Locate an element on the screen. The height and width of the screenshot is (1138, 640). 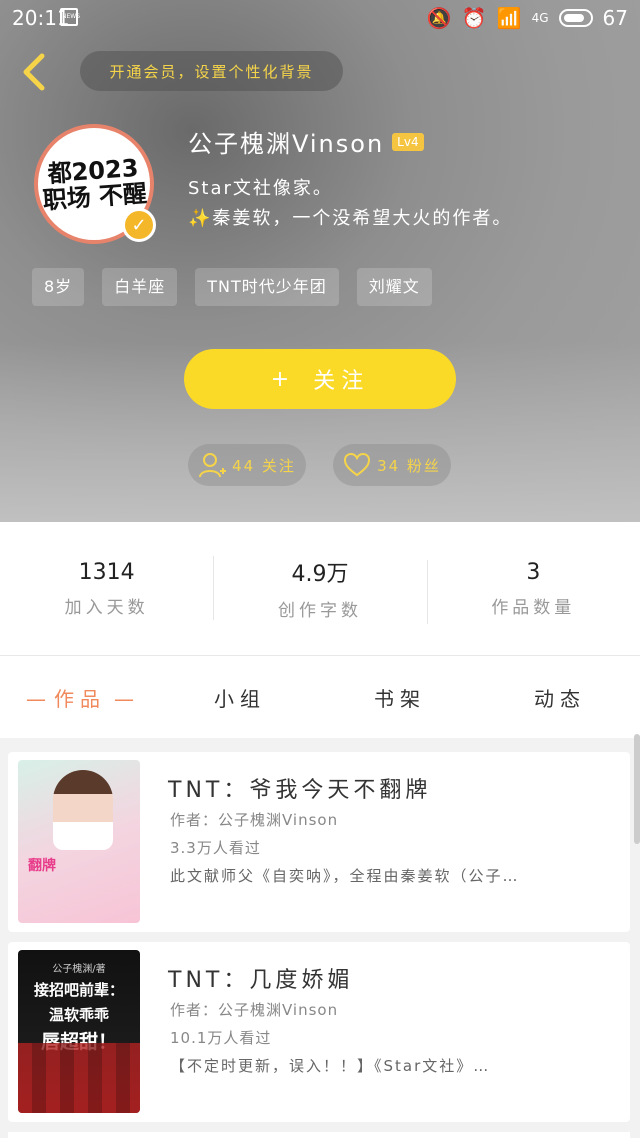
stat-value: 4.9万 is located at coordinates (320, 574).